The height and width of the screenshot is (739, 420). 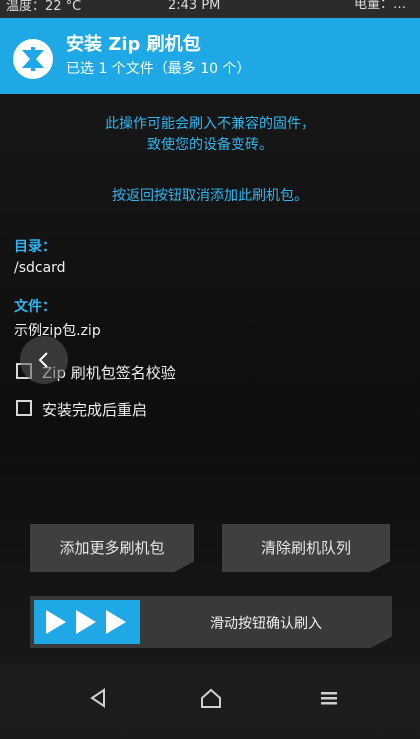 I want to click on home-icon, so click(x=211, y=698).